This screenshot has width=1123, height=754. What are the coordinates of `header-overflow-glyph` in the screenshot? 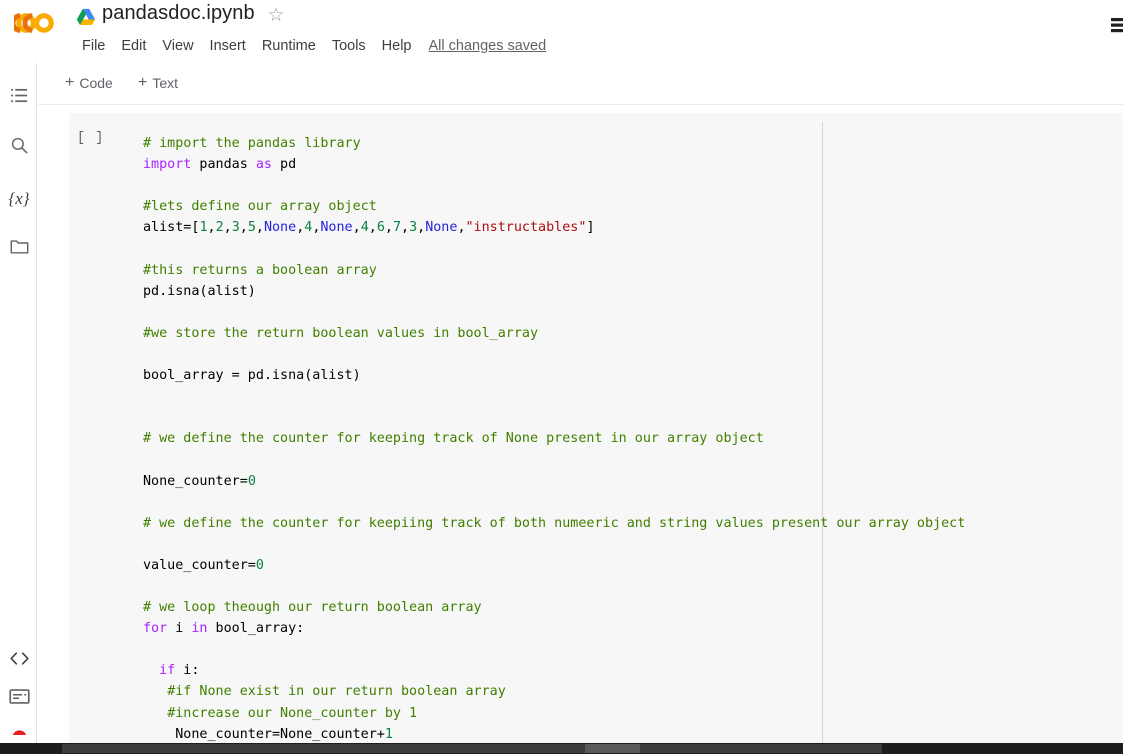 It's located at (1116, 25).